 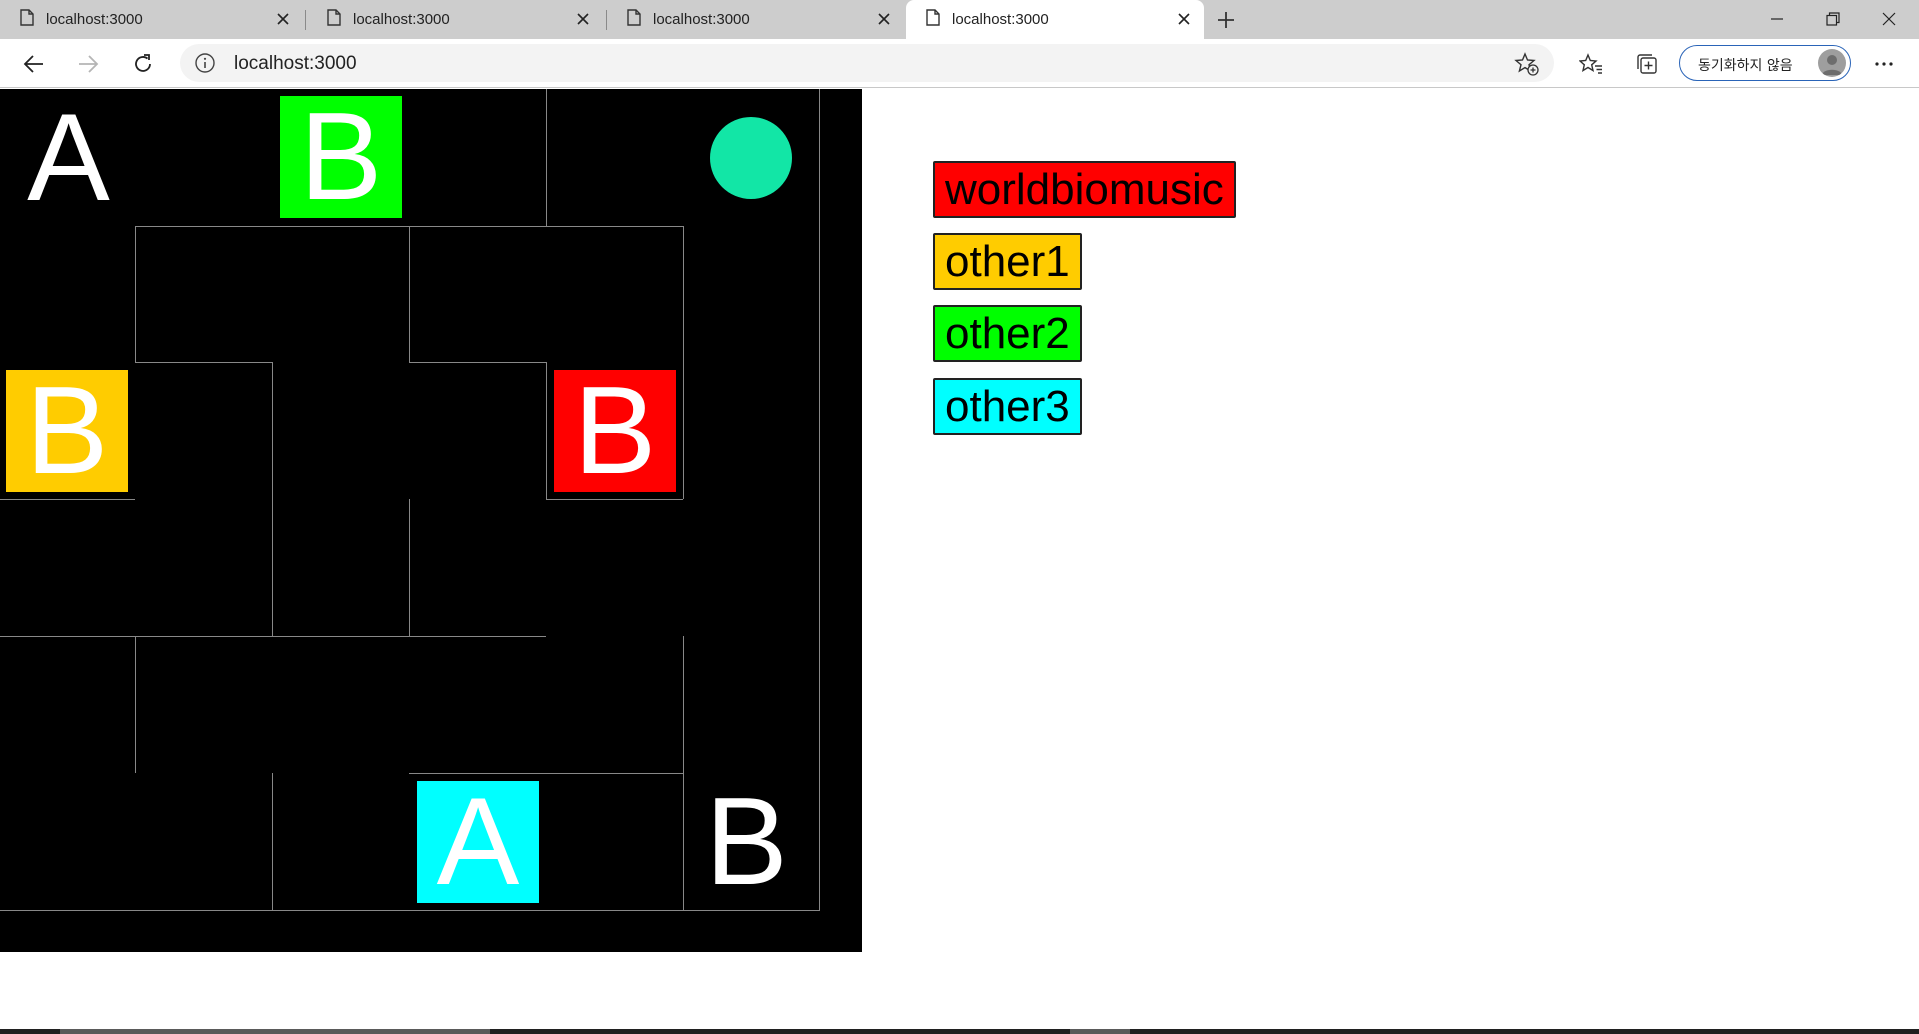 I want to click on player-token, so click(x=751, y=158).